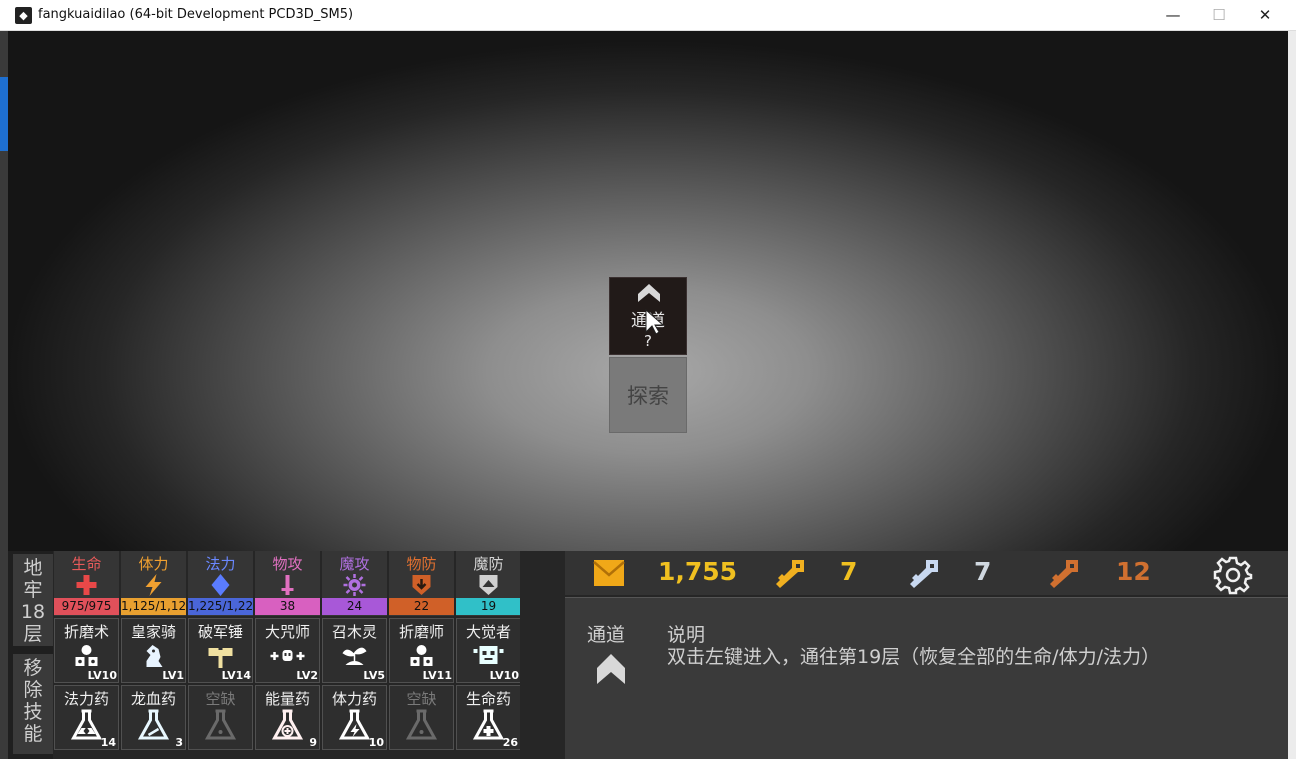  I want to click on gold-key-icon, so click(790, 574).